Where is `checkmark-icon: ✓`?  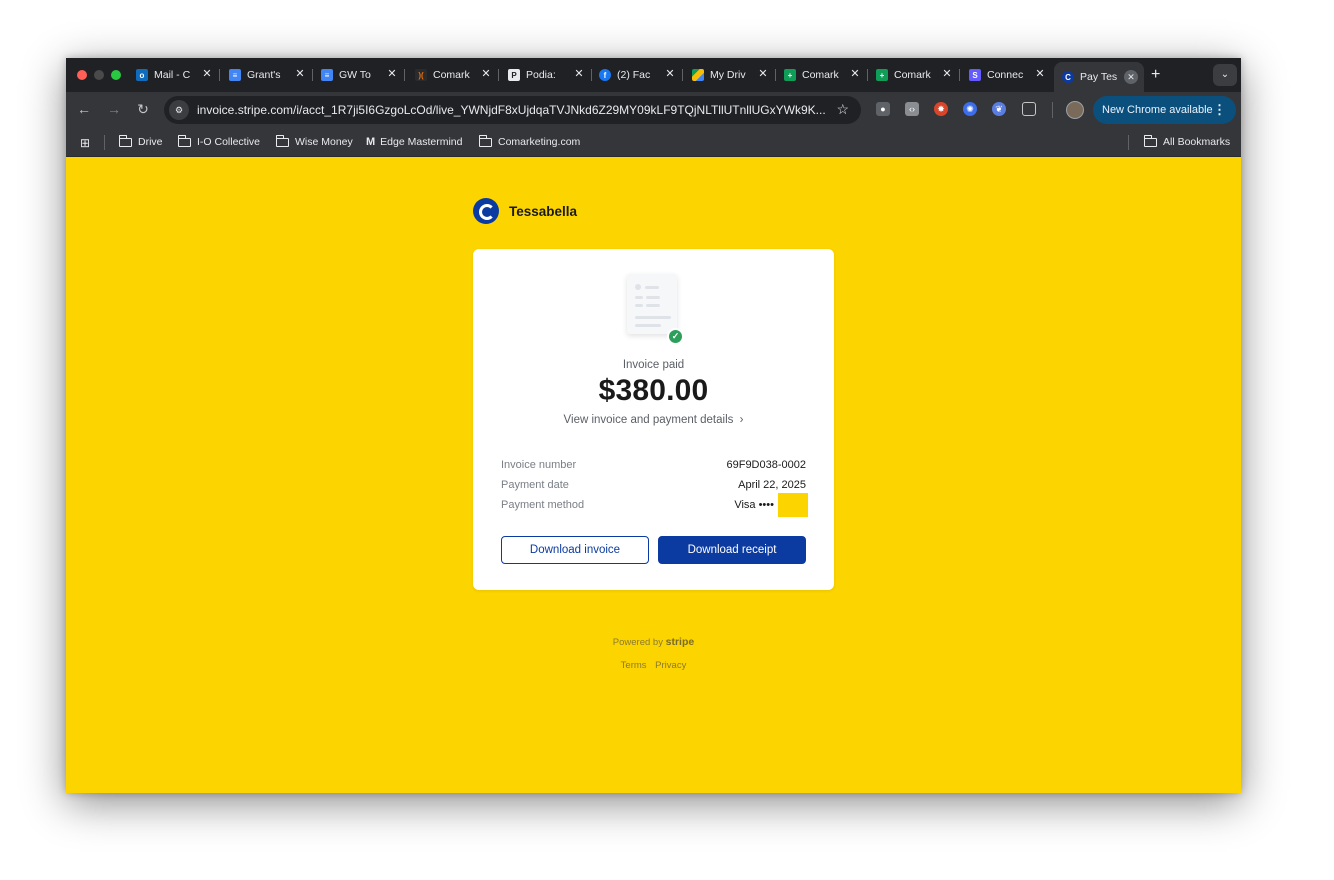 checkmark-icon: ✓ is located at coordinates (675, 336).